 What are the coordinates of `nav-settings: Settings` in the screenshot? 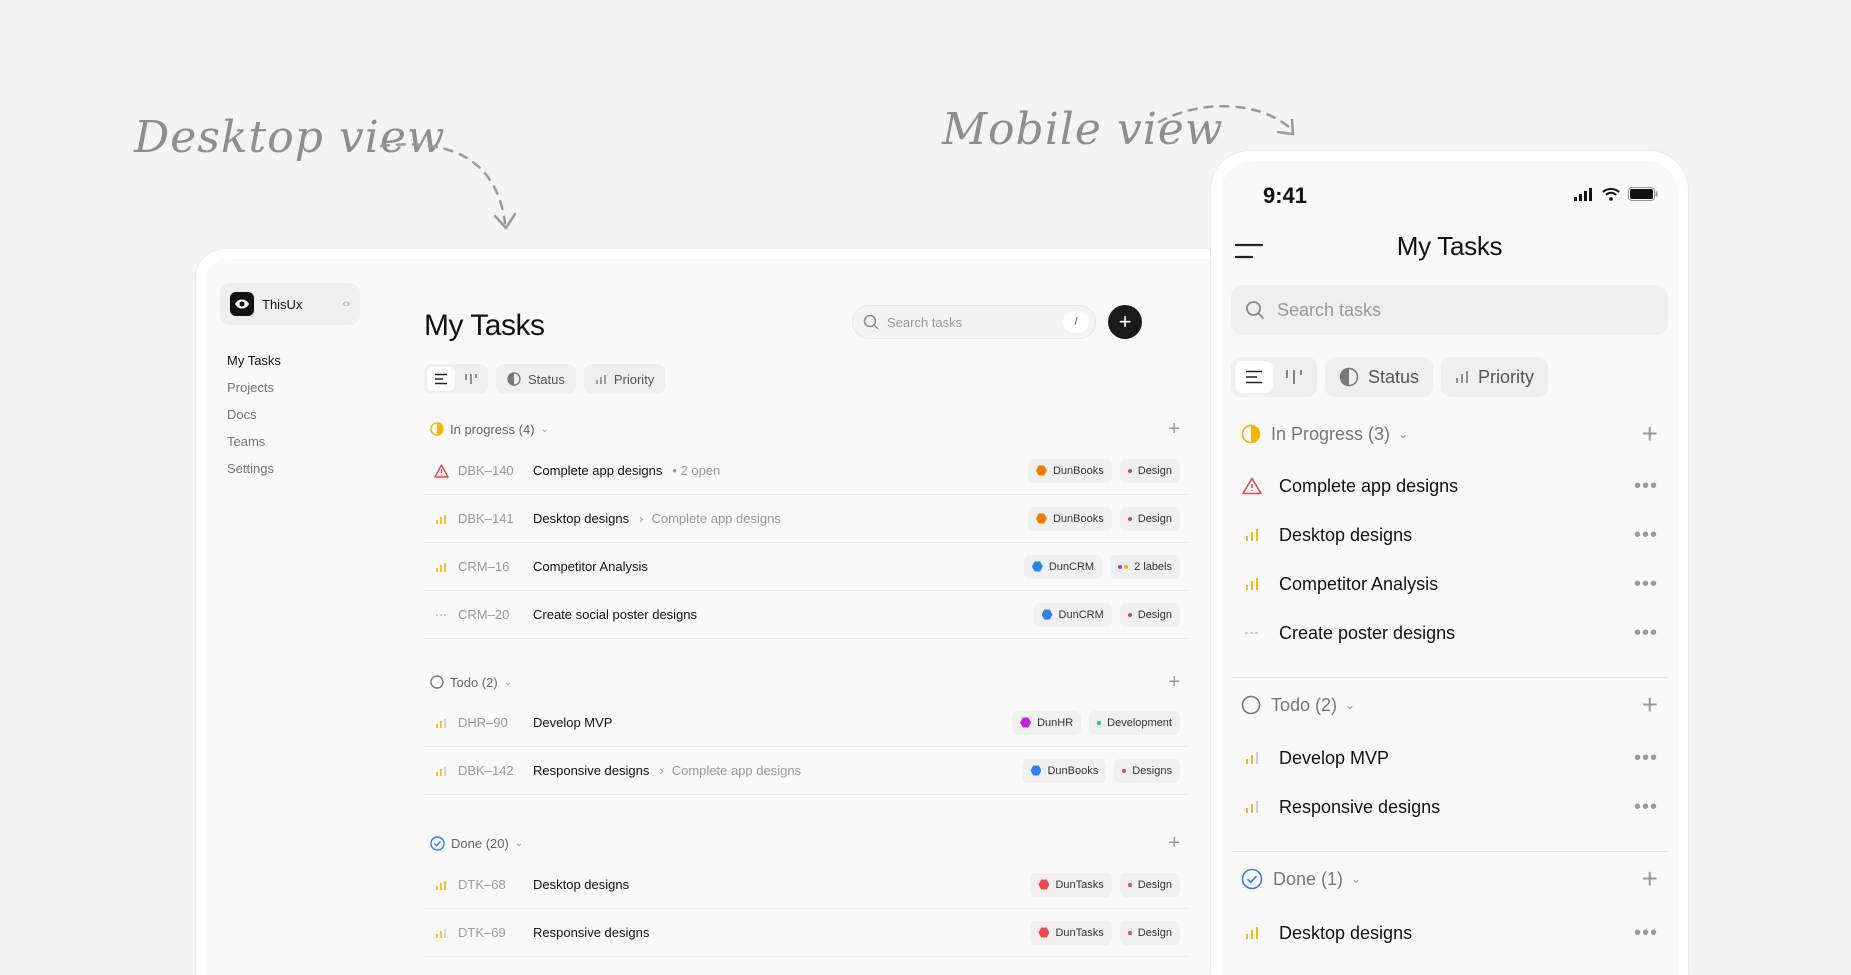 It's located at (290, 472).